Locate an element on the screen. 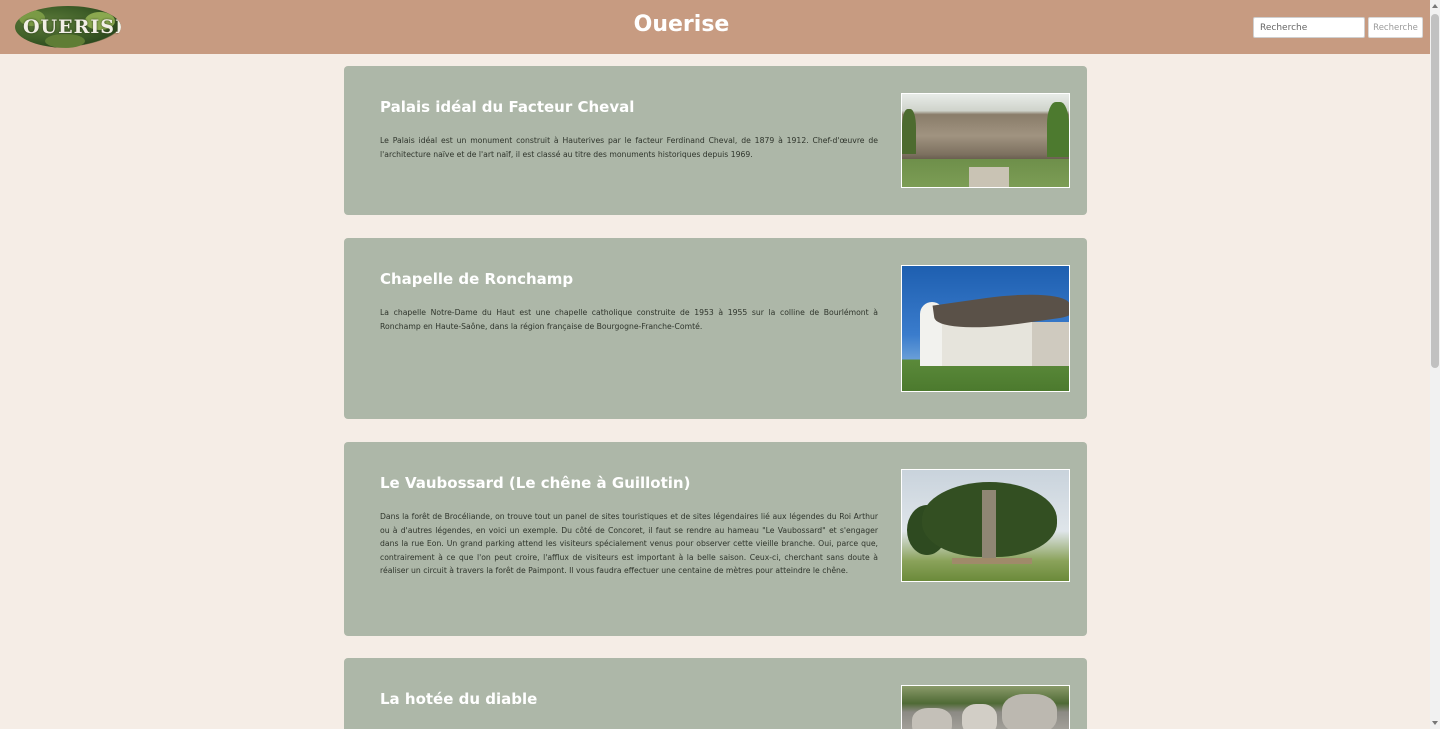 The width and height of the screenshot is (1440, 729). photo-trunk is located at coordinates (989, 525).